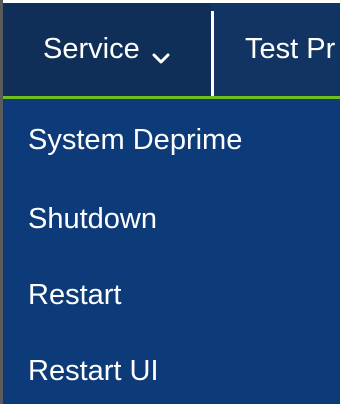 The width and height of the screenshot is (340, 404). I want to click on service-menu-label: Service, so click(91, 49).